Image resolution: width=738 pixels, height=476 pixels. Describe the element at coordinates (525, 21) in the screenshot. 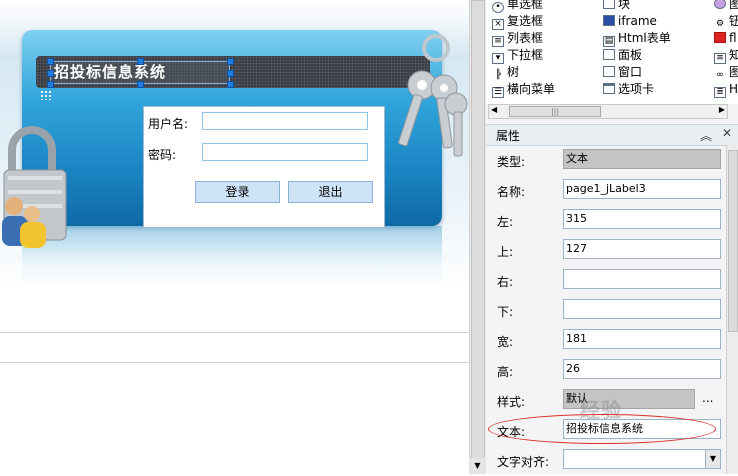

I see `palette-item-label: 复选框` at that location.